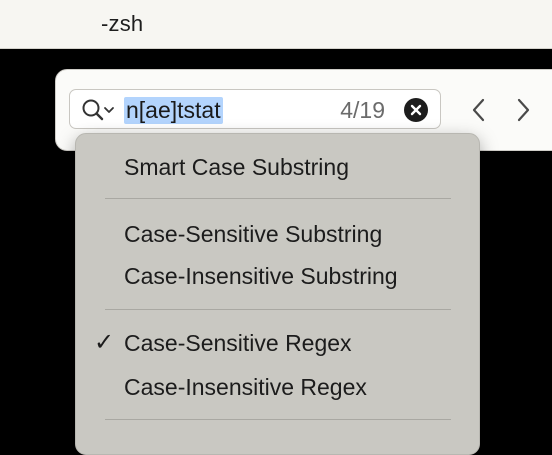 The width and height of the screenshot is (552, 455). Describe the element at coordinates (173, 110) in the screenshot. I see `search-query: n[ae]tstat` at that location.